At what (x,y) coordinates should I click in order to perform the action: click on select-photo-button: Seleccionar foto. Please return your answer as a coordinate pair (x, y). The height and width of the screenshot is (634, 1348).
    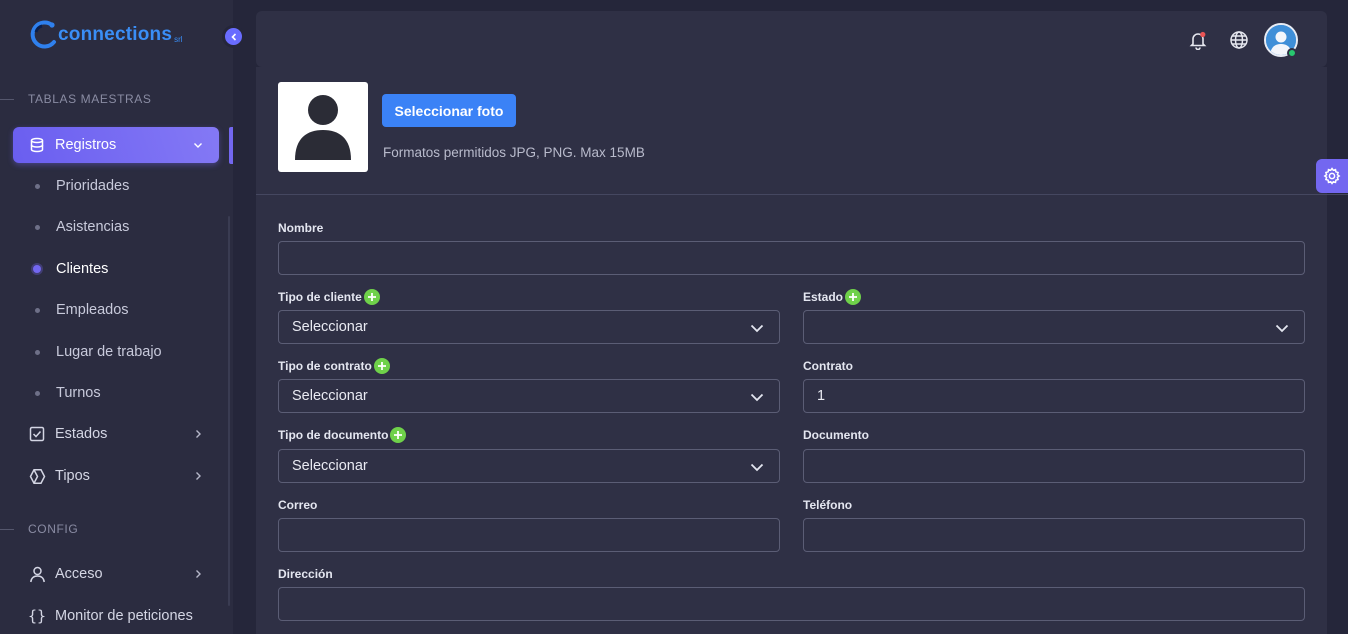
    Looking at the image, I should click on (449, 110).